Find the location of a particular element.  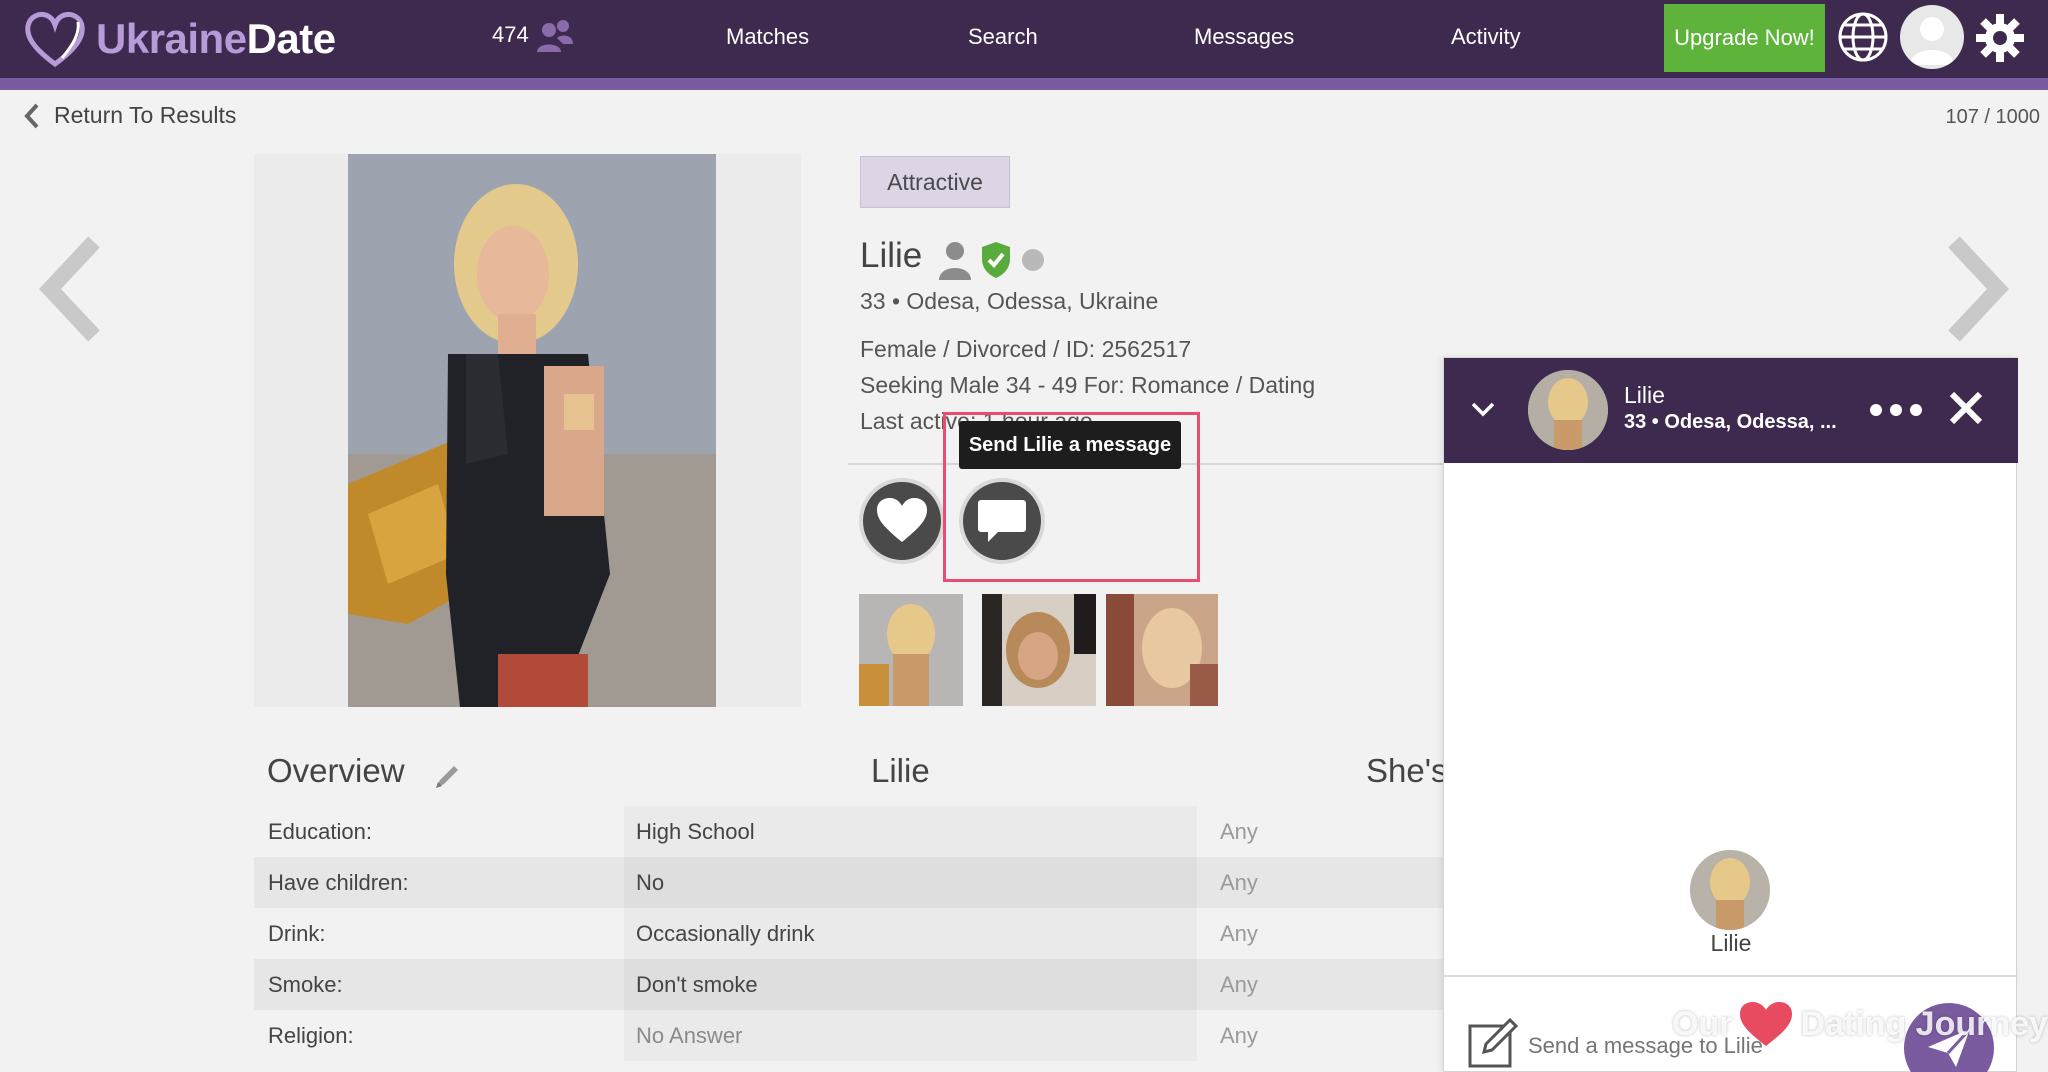

row-label: Religion: is located at coordinates (311, 1035).